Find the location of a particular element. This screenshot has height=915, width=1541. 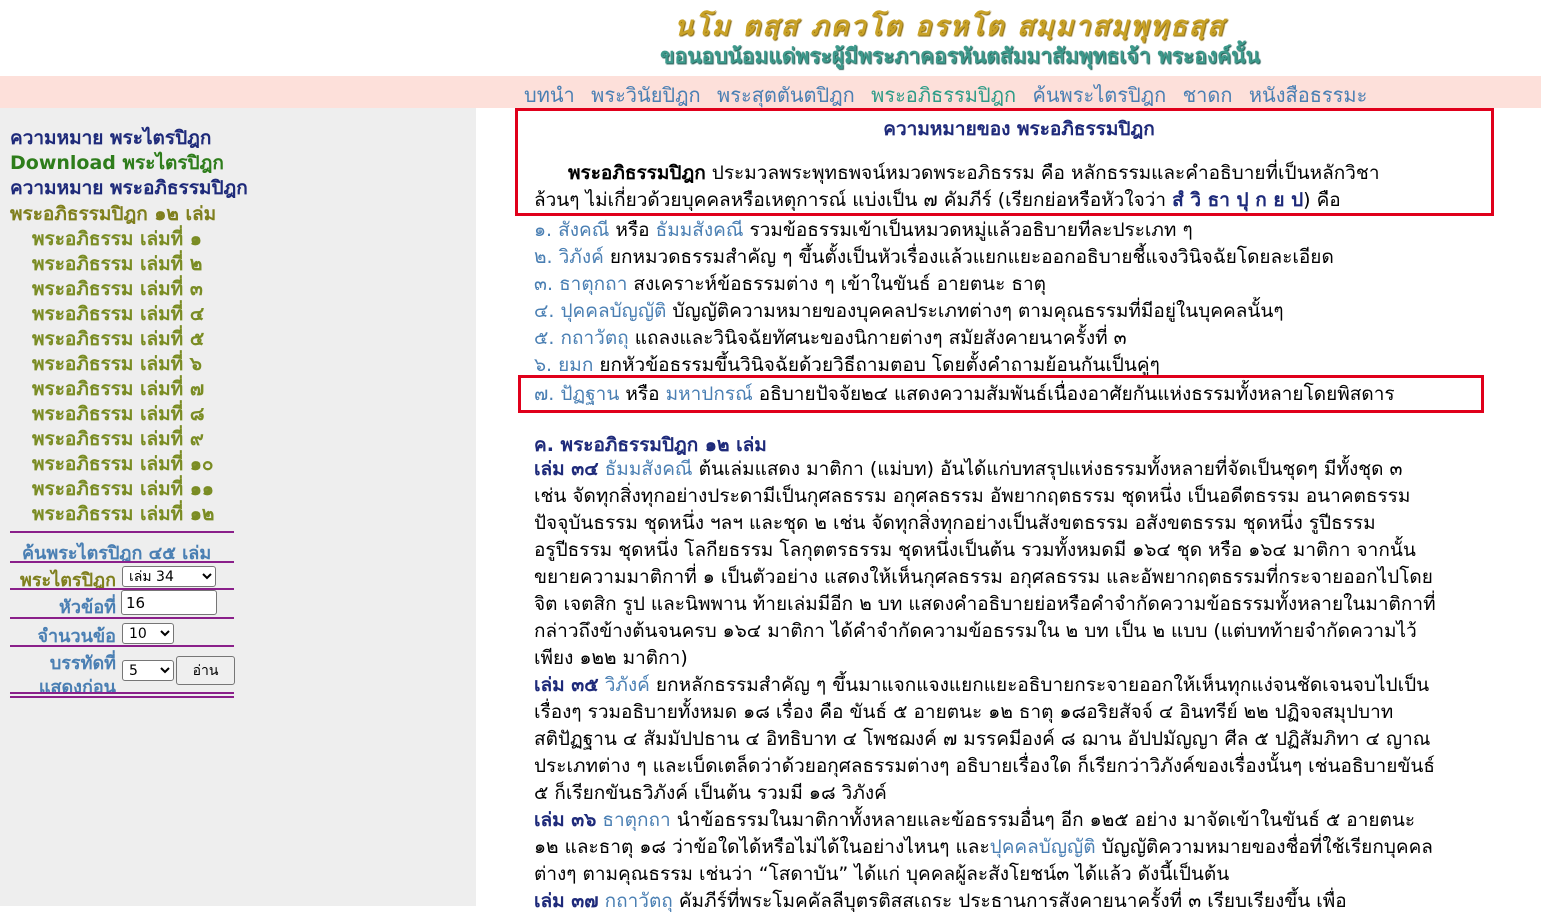

volume-select: เล่ม 34 is located at coordinates (169, 576).